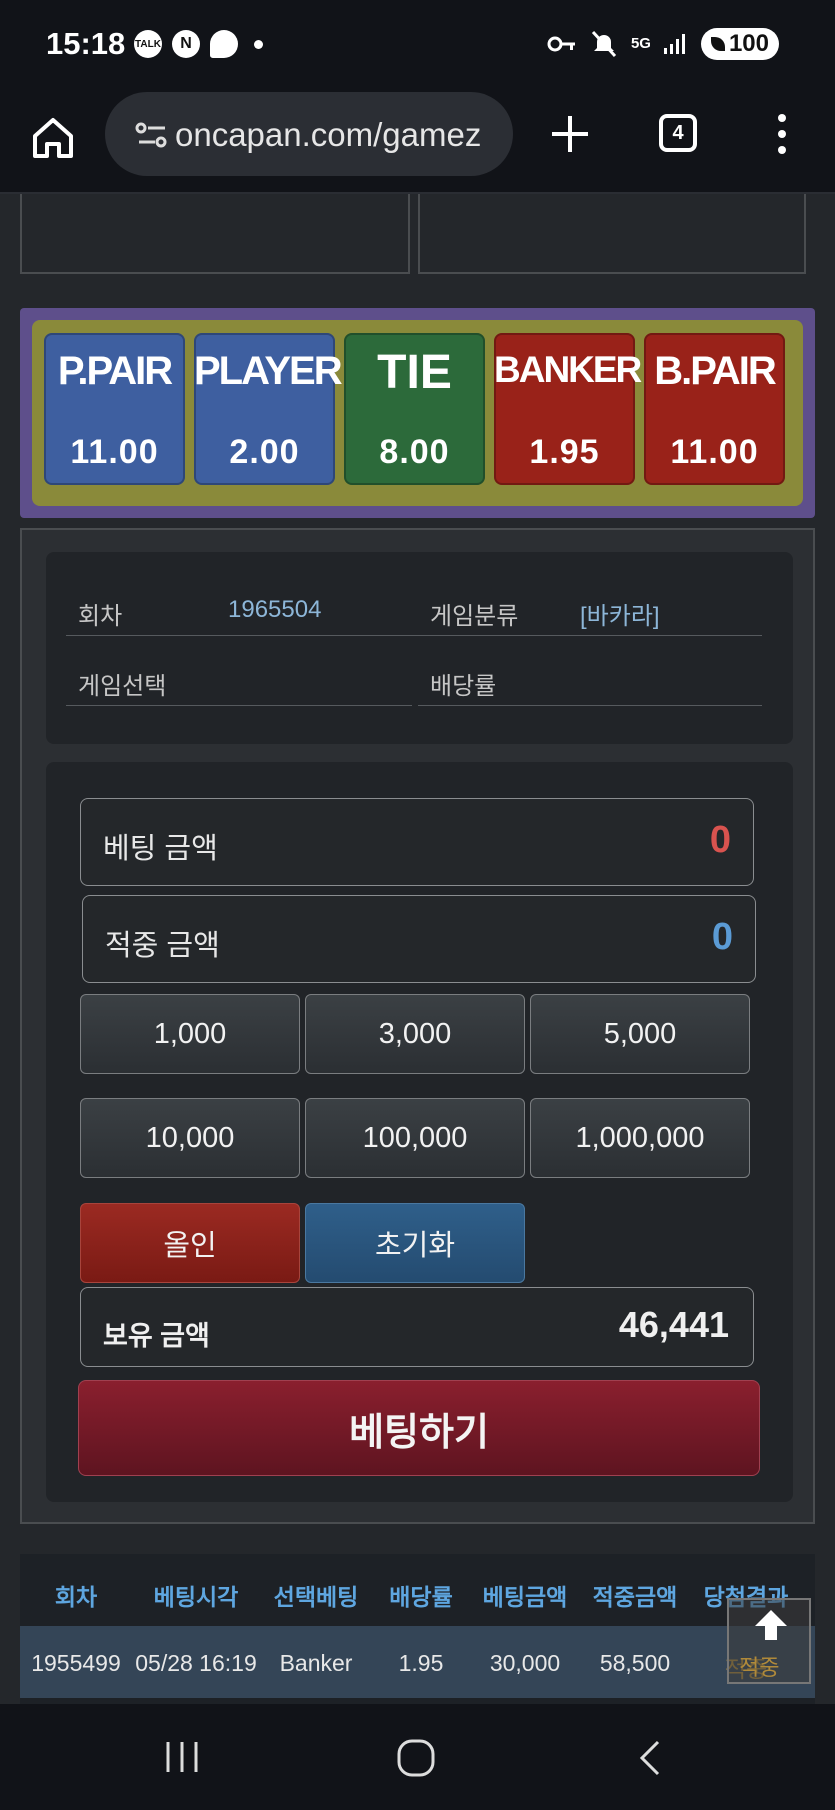 Image resolution: width=835 pixels, height=1810 pixels. What do you see at coordinates (635, 1663) in the screenshot?
I see `table-cell: 58,500` at bounding box center [635, 1663].